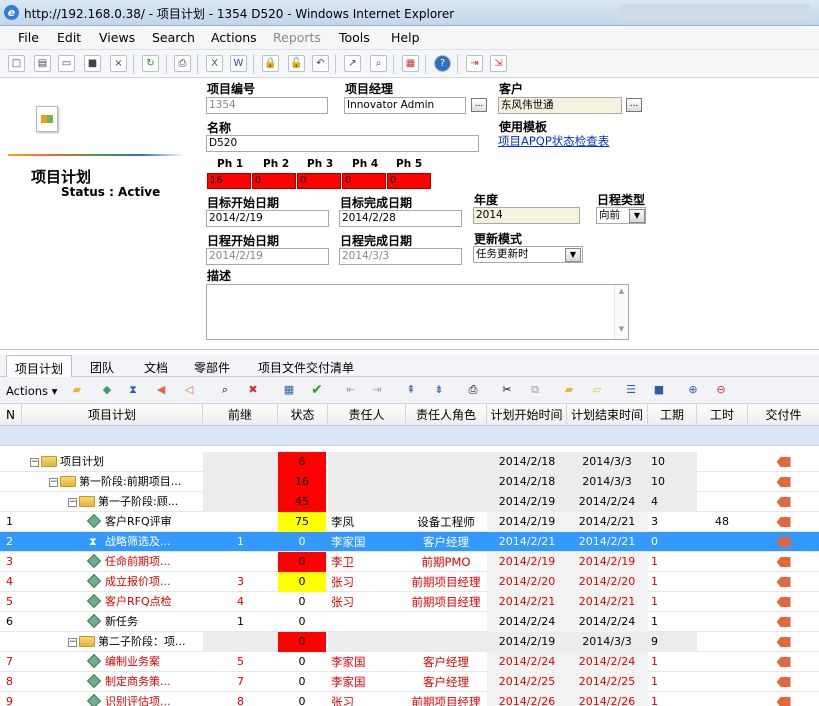 This screenshot has width=819, height=706. Describe the element at coordinates (569, 390) in the screenshot. I see `paste-folder-icon: ▰` at that location.